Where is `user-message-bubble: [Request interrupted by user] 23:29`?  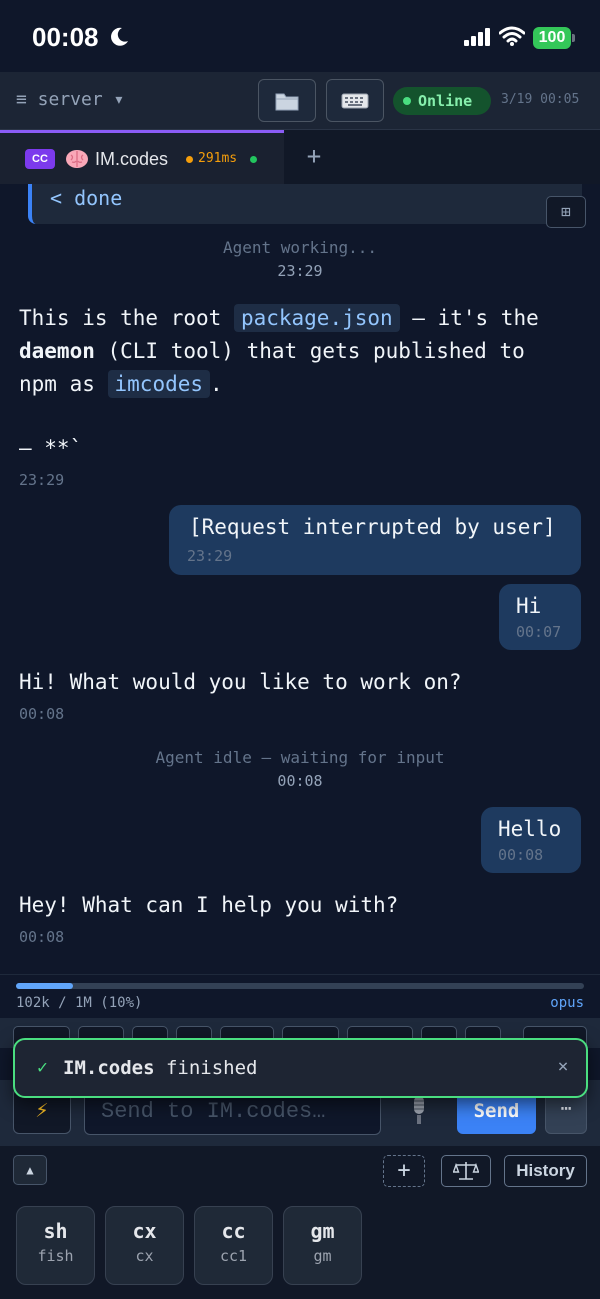 user-message-bubble: [Request interrupted by user] 23:29 is located at coordinates (375, 540).